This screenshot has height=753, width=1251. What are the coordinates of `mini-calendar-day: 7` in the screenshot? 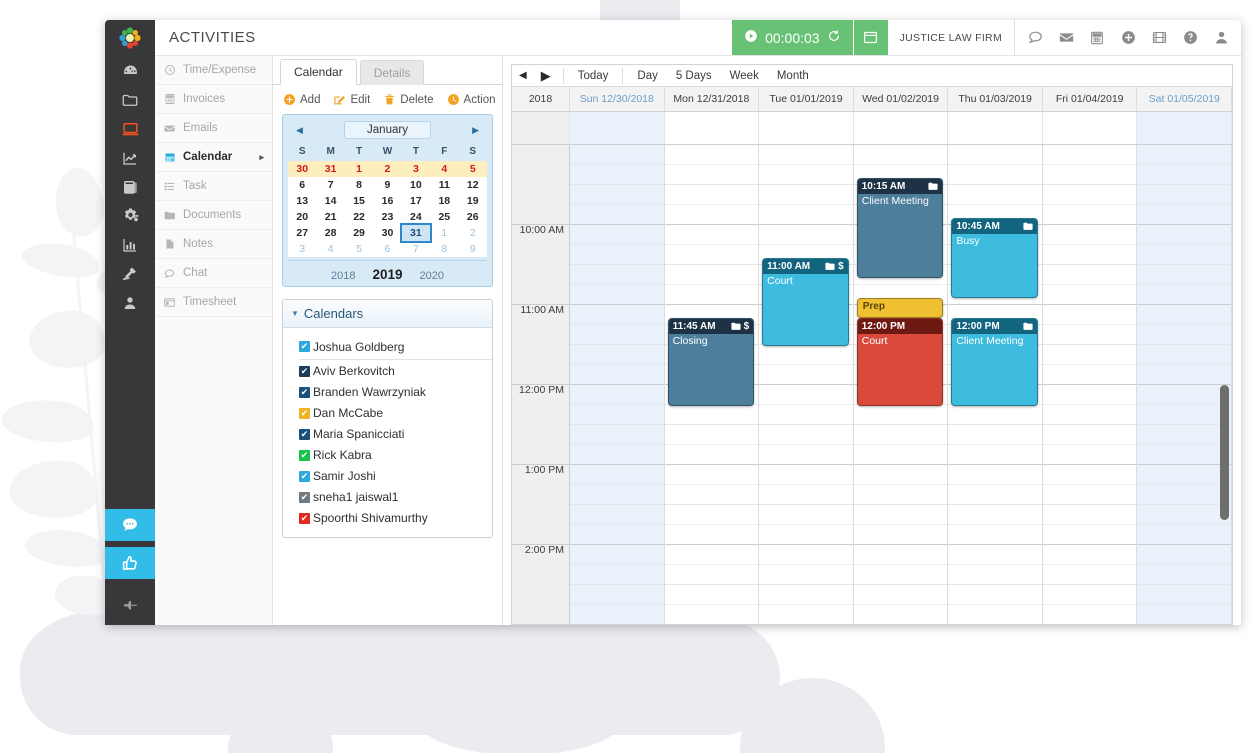 It's located at (416, 249).